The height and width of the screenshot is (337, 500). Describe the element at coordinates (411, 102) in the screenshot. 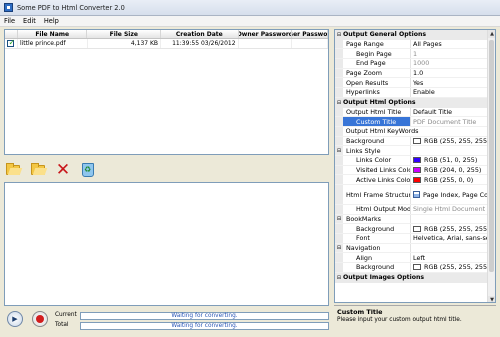

I see `category-output-html: ⊟ Output Html Options` at that location.